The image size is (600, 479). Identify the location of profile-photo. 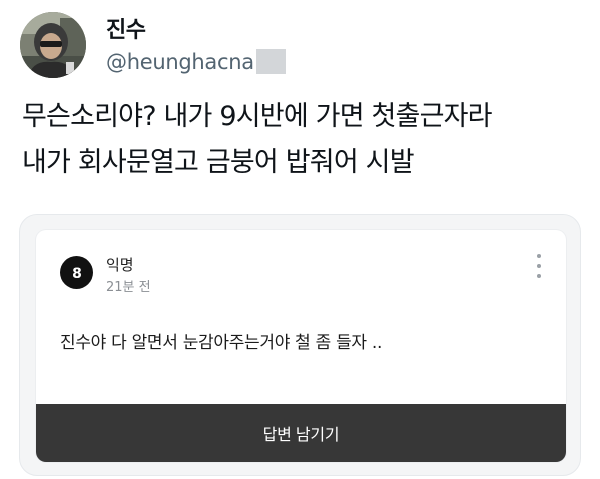
(53, 45).